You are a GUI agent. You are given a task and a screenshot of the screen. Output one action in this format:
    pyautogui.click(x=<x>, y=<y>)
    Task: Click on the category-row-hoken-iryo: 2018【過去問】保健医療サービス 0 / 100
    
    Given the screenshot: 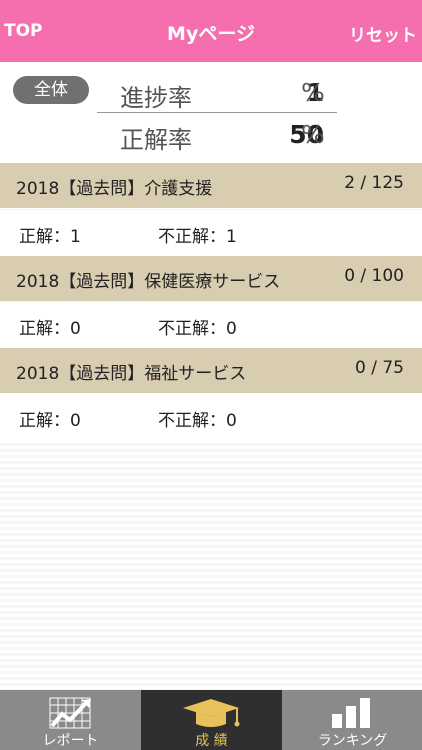 What is the action you would take?
    pyautogui.click(x=211, y=278)
    